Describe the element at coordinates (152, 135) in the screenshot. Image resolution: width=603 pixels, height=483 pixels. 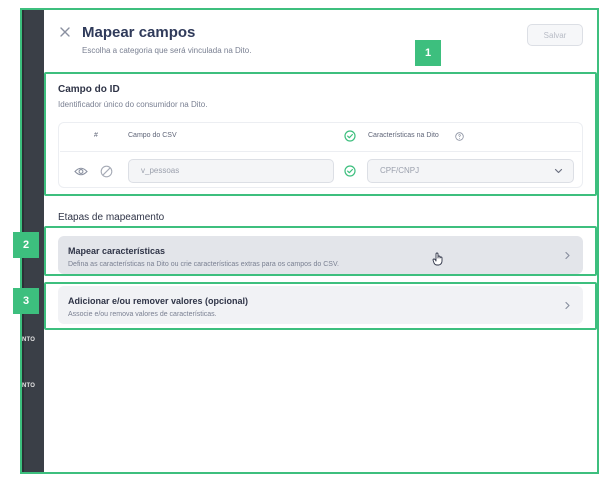
I see `column-header-csv-field: Campo do CSV` at that location.